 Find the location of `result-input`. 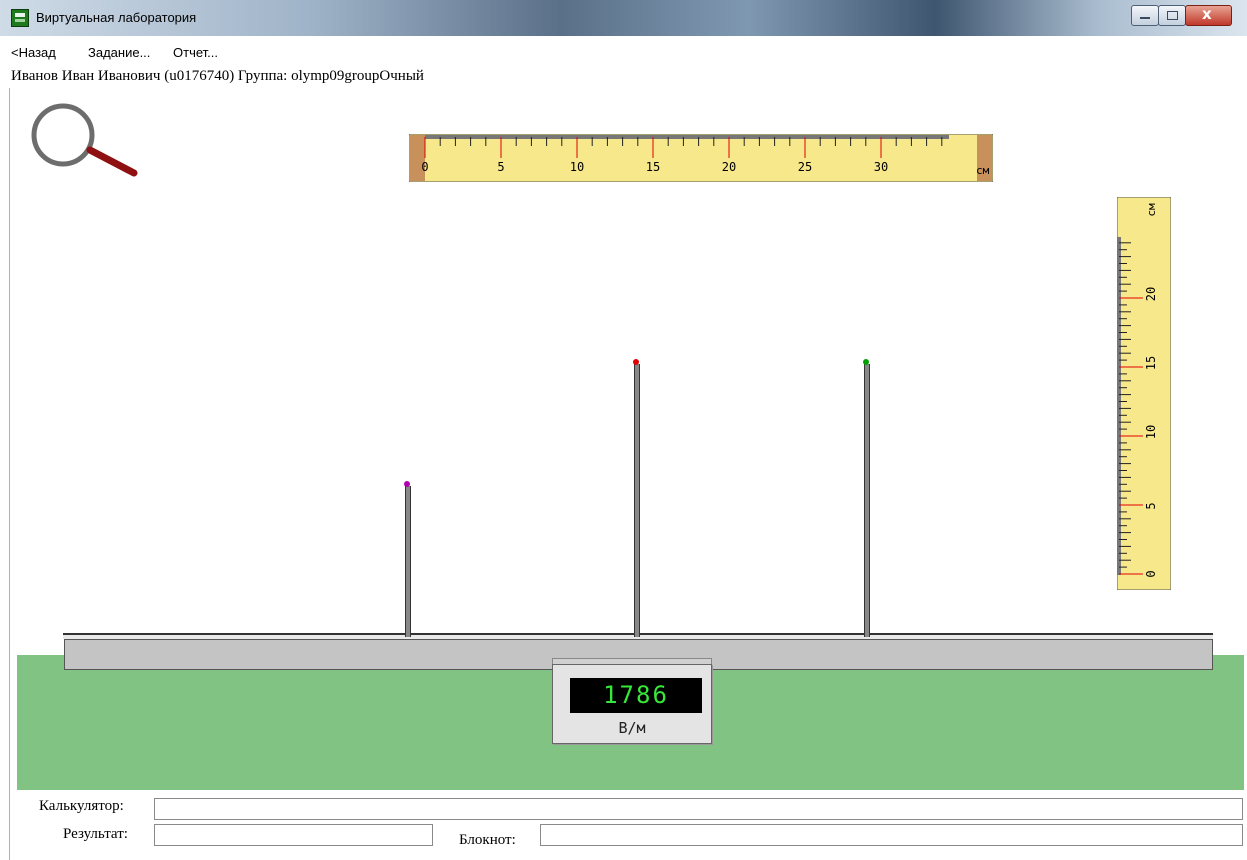

result-input is located at coordinates (293, 835).